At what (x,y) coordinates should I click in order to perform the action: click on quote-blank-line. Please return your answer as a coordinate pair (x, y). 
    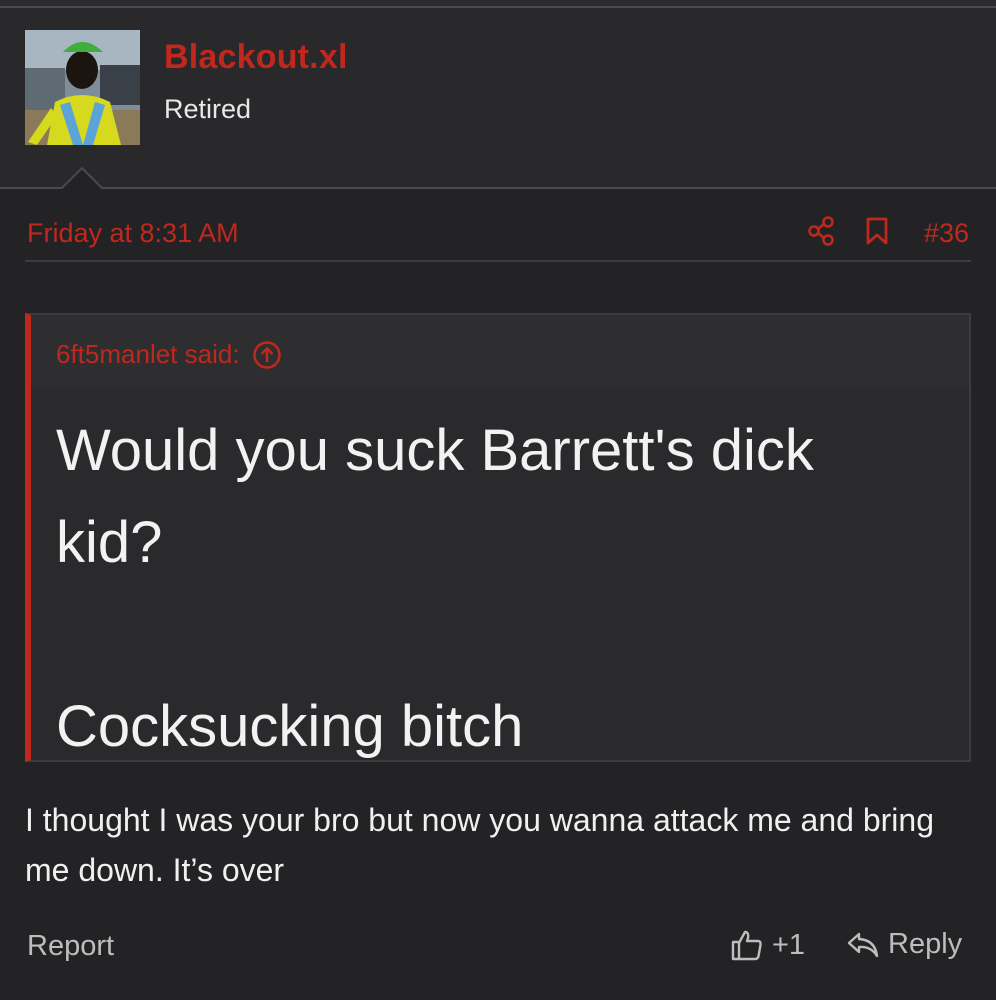
    Looking at the image, I should click on (496, 635).